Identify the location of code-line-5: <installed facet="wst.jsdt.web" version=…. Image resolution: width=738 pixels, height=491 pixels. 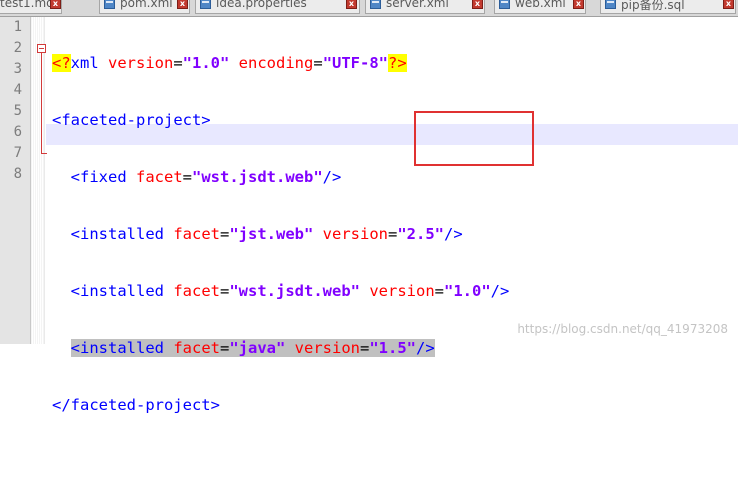
(290, 291).